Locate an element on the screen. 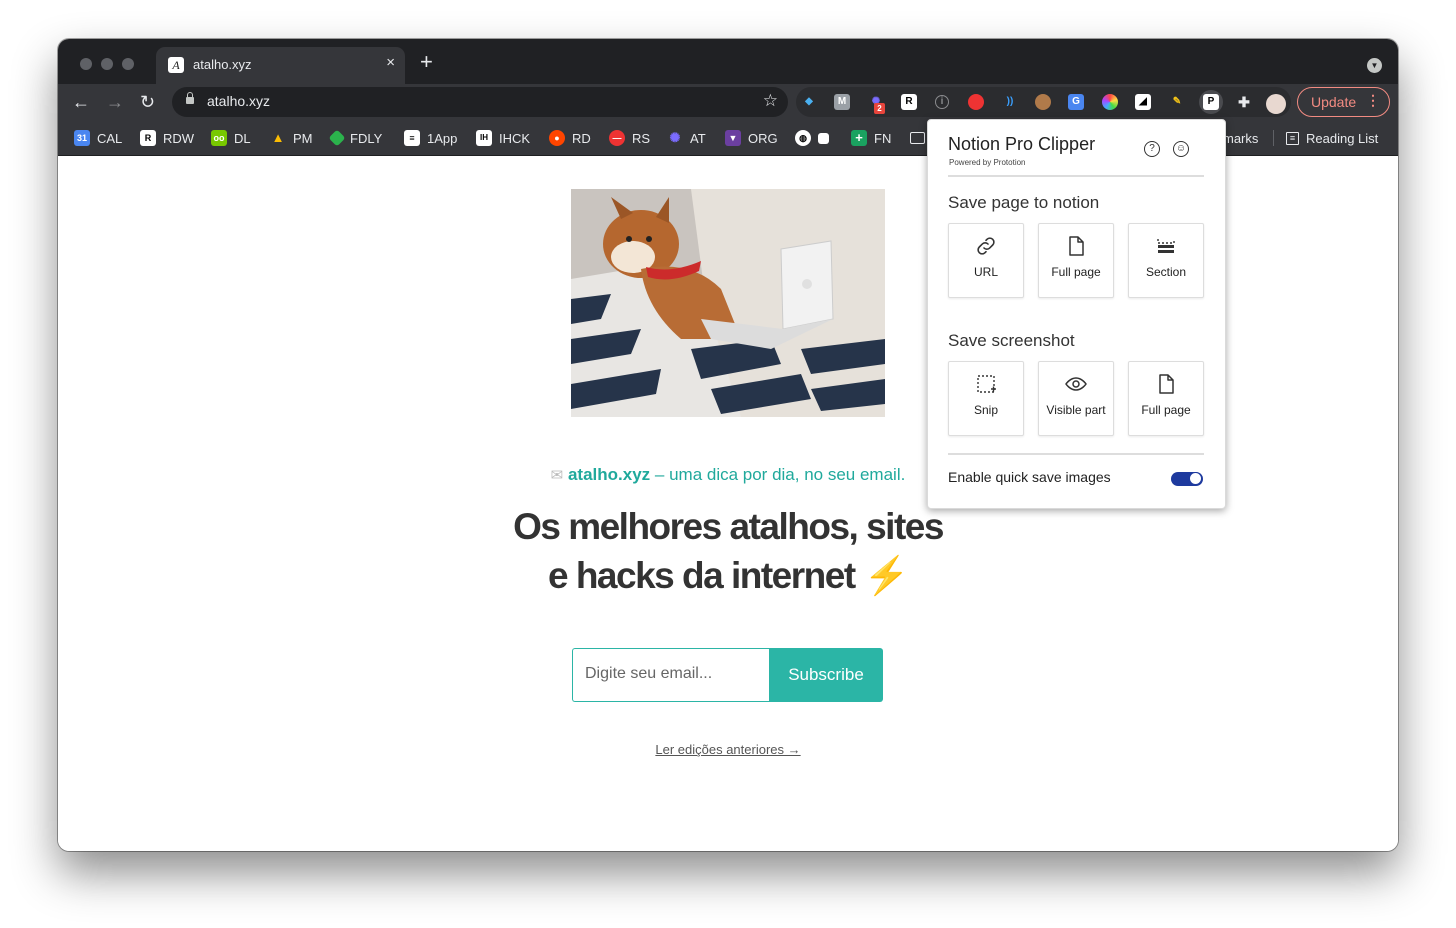  section-icon is located at coordinates (1166, 246).